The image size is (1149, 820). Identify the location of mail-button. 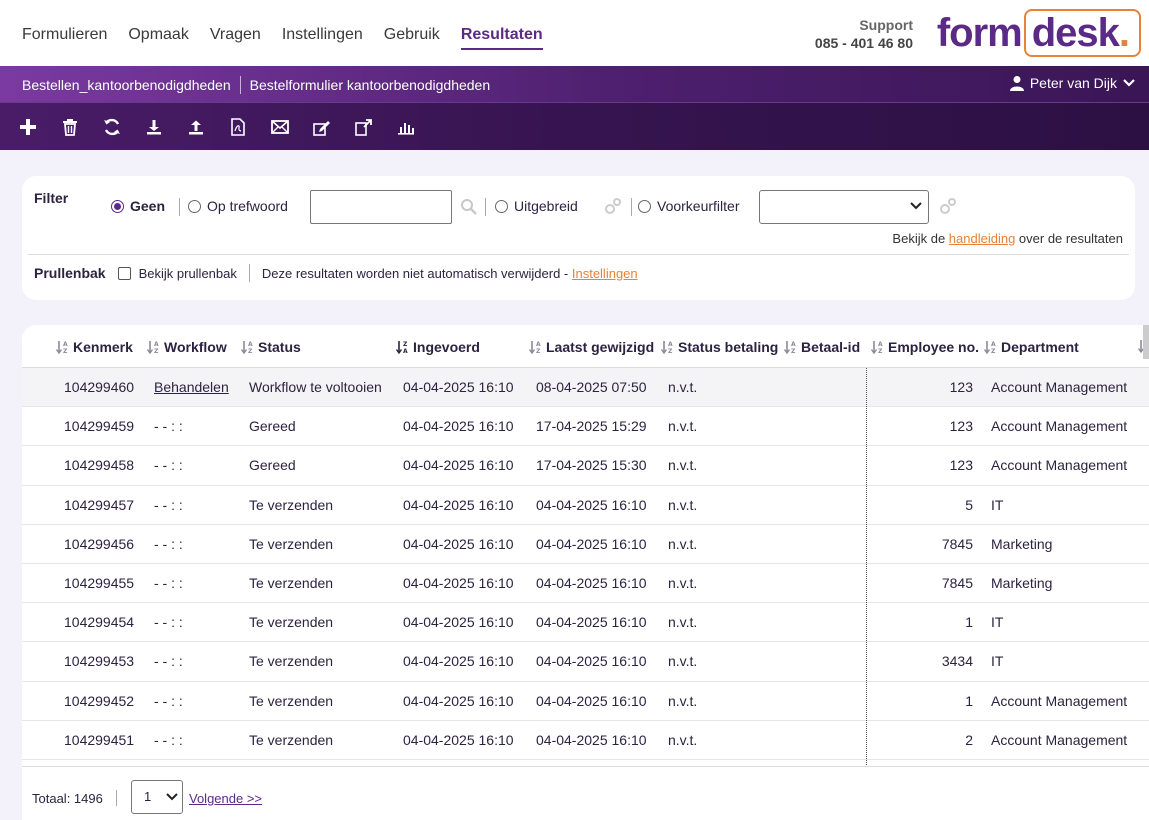
(279, 126).